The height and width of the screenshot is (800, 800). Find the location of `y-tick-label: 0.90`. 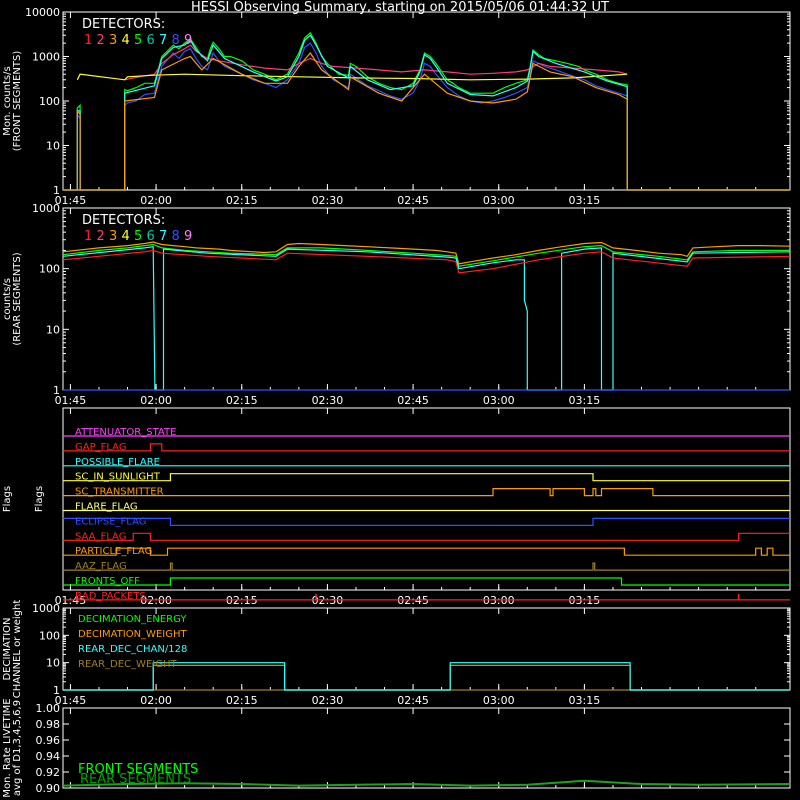

y-tick-label: 0.90 is located at coordinates (48, 788).